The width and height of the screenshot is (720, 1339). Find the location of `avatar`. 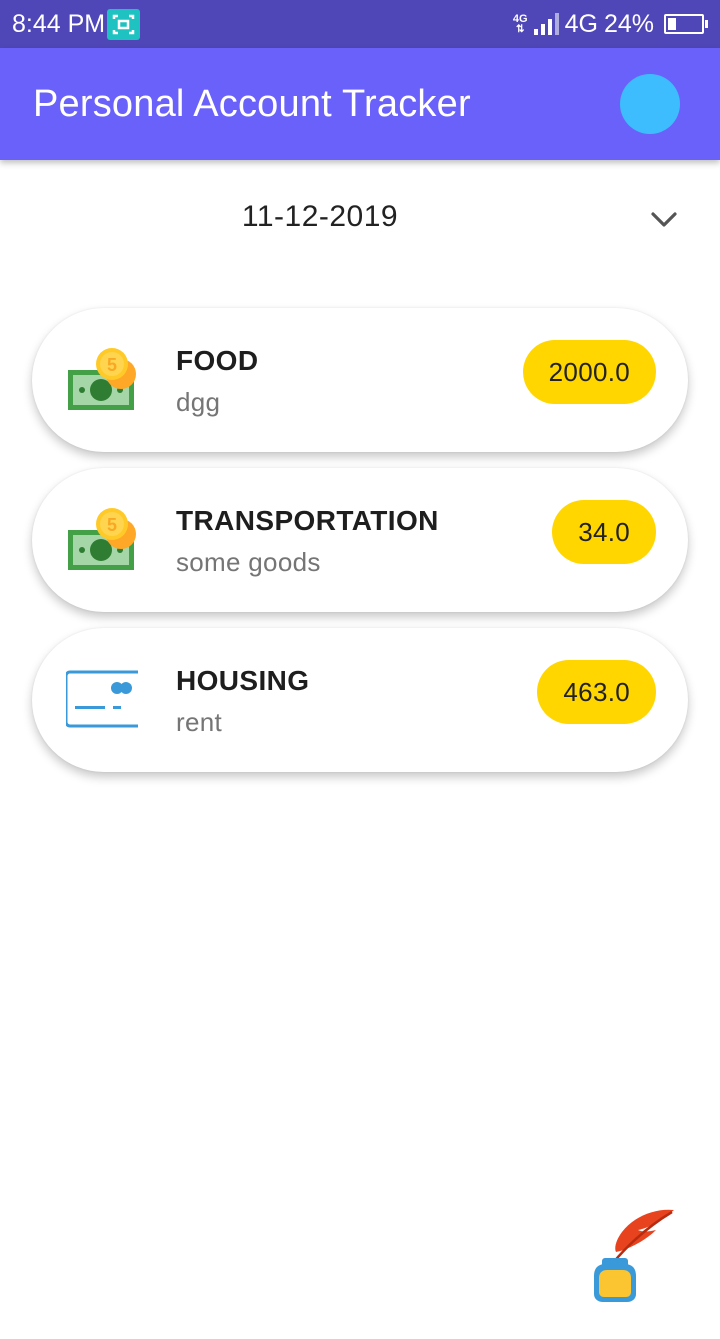

avatar is located at coordinates (650, 104).